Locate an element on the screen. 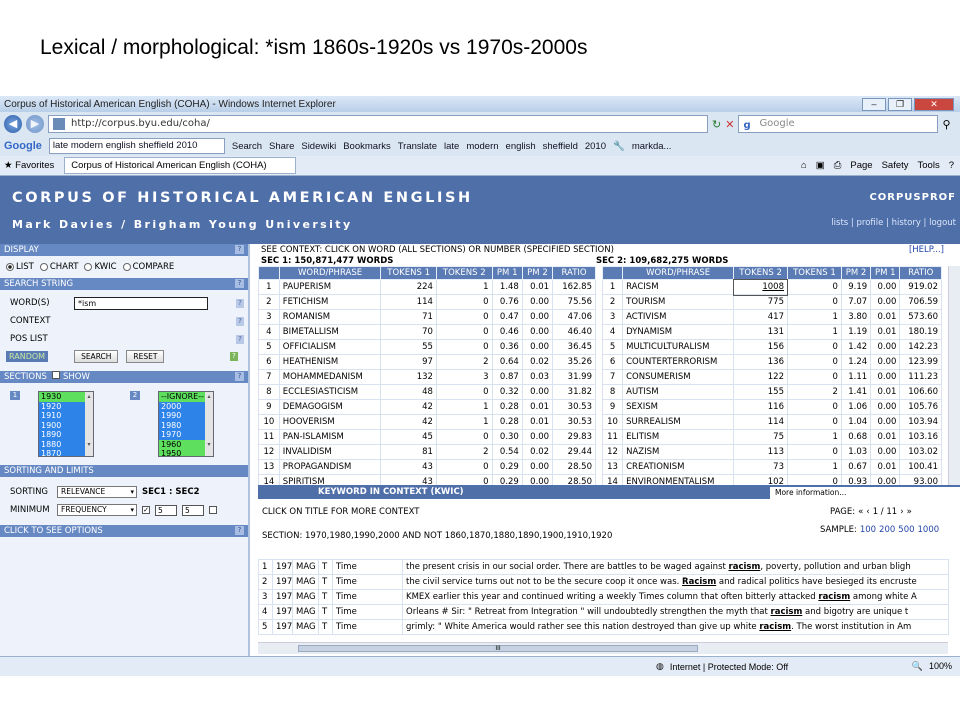 This screenshot has width=960, height=720. rank-cell: 14 is located at coordinates (269, 479).